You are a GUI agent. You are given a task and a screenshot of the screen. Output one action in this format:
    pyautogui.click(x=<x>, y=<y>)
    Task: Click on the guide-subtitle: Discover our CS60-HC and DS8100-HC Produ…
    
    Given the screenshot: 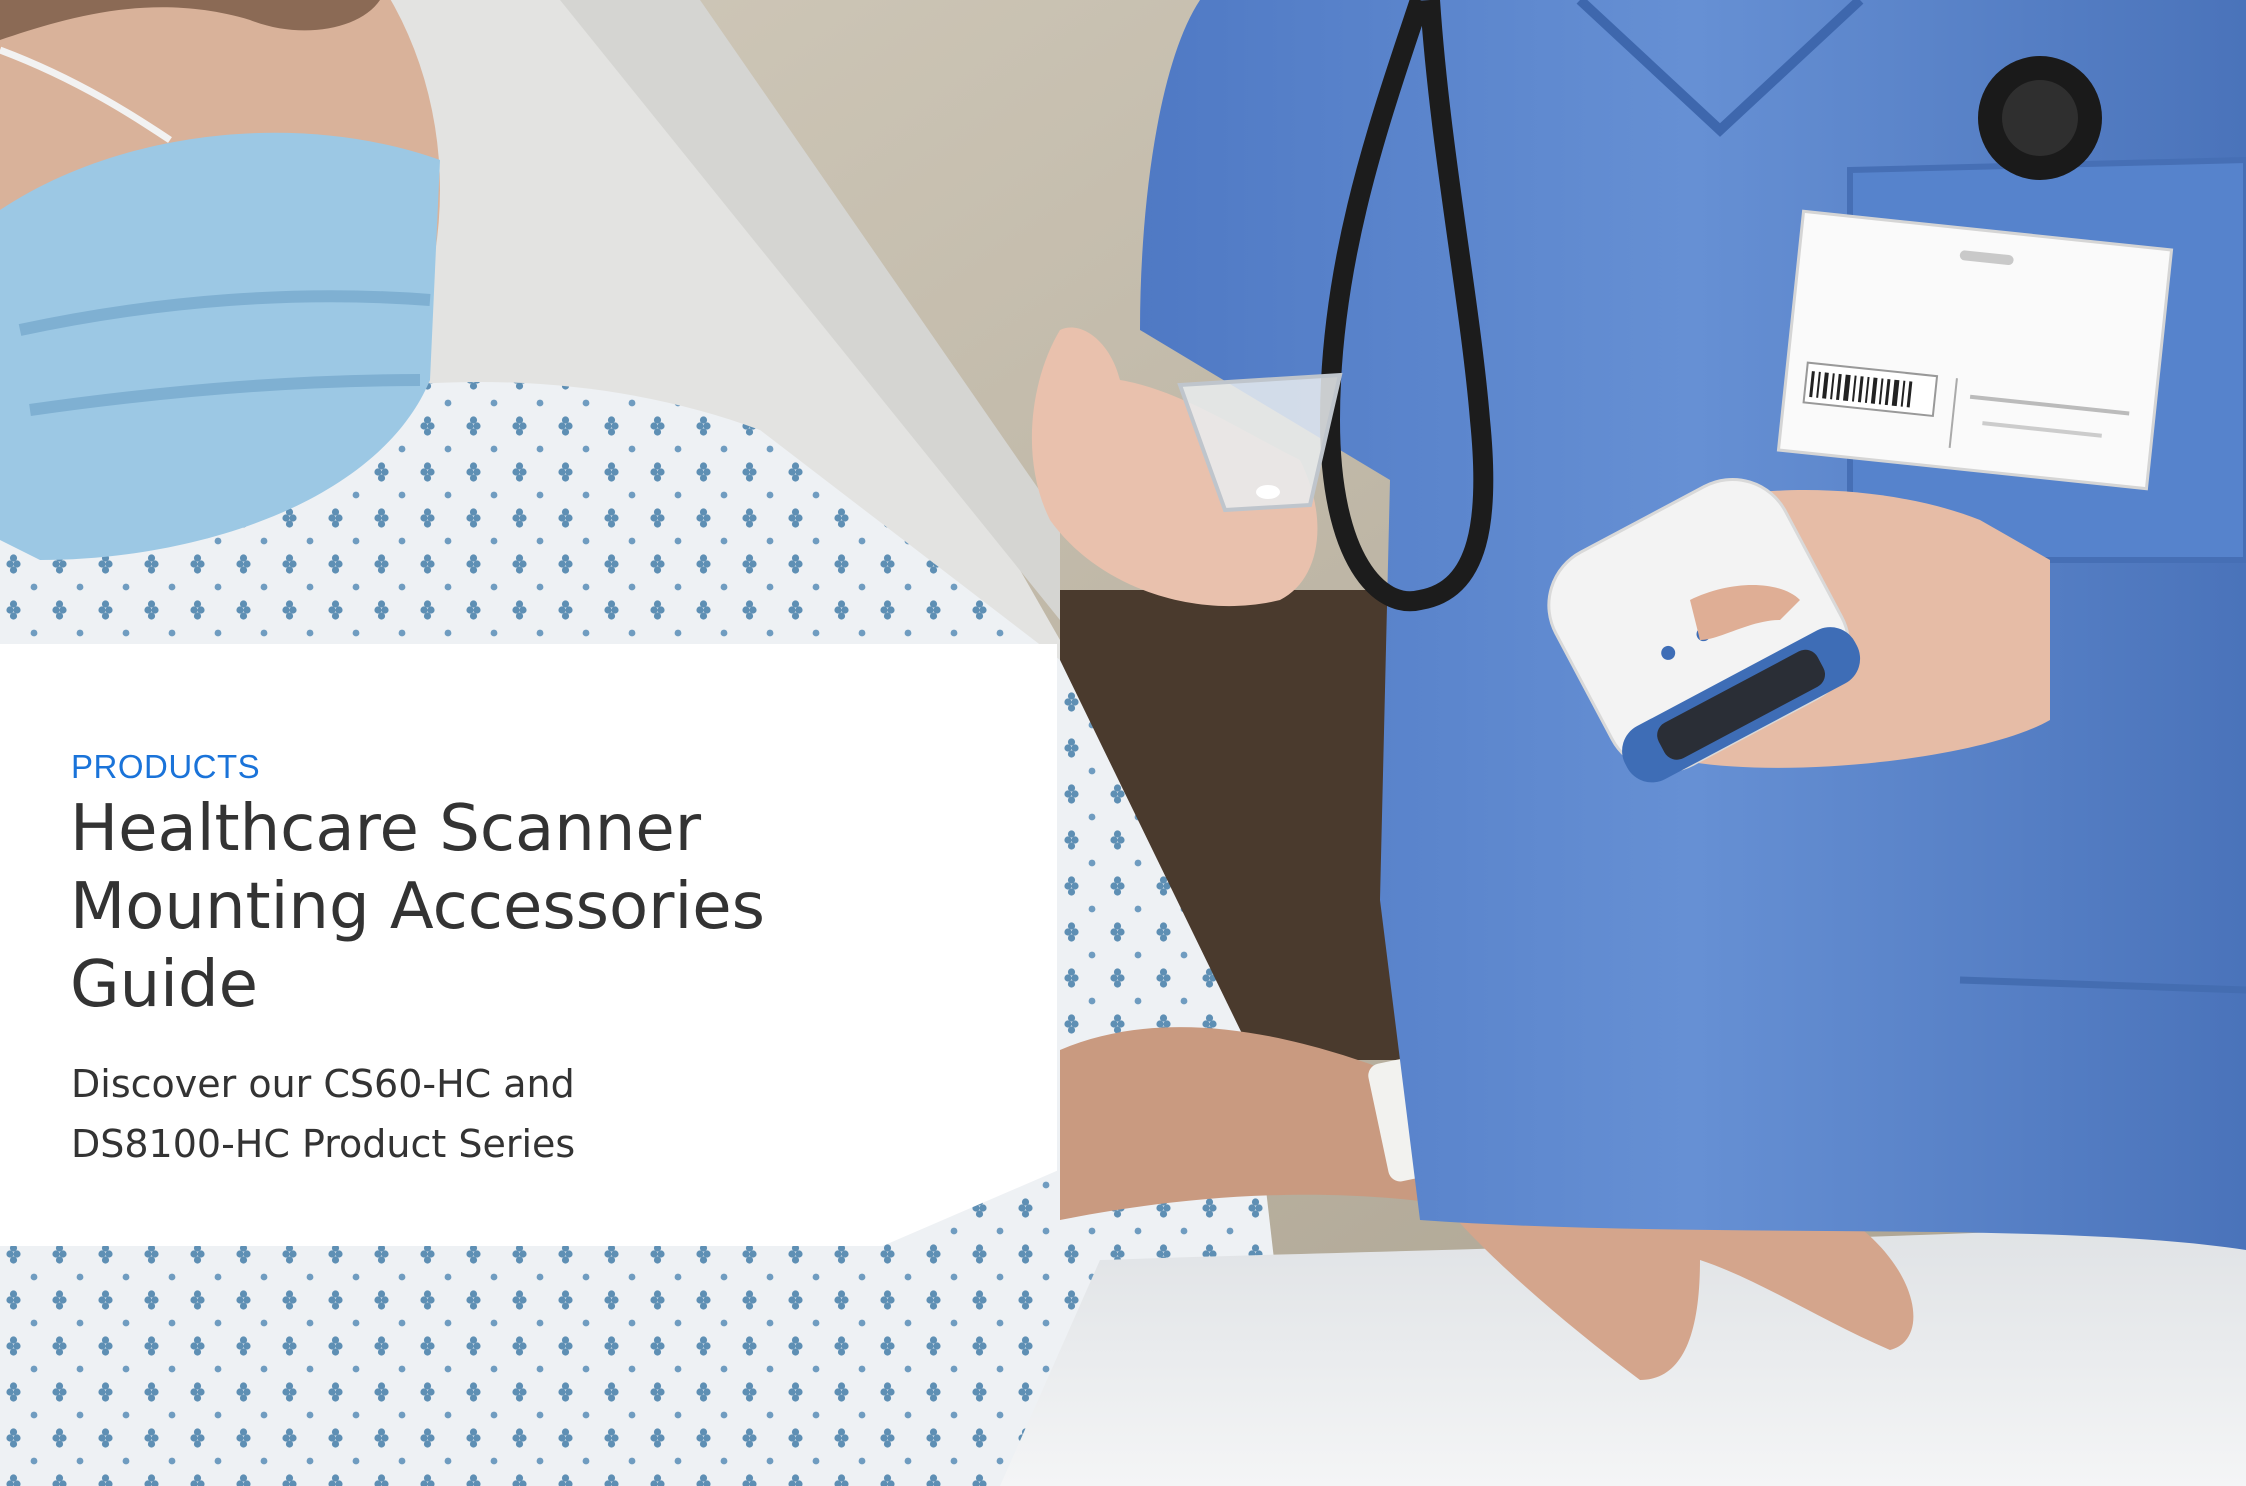 What is the action you would take?
    pyautogui.click(x=421, y=1114)
    